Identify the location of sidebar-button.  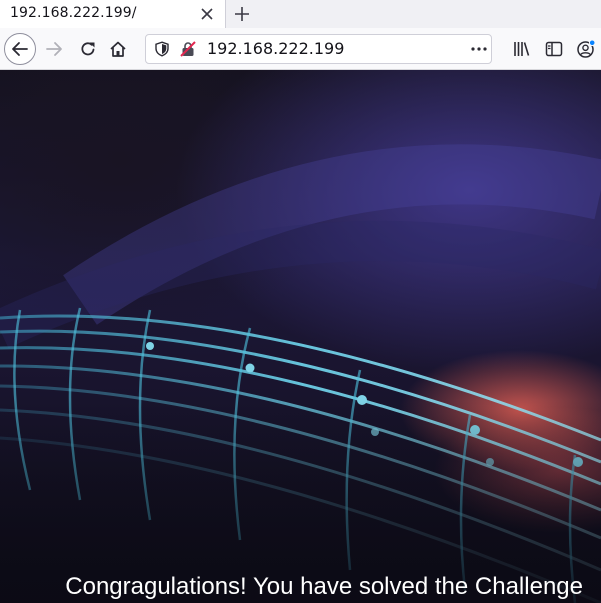
(554, 49).